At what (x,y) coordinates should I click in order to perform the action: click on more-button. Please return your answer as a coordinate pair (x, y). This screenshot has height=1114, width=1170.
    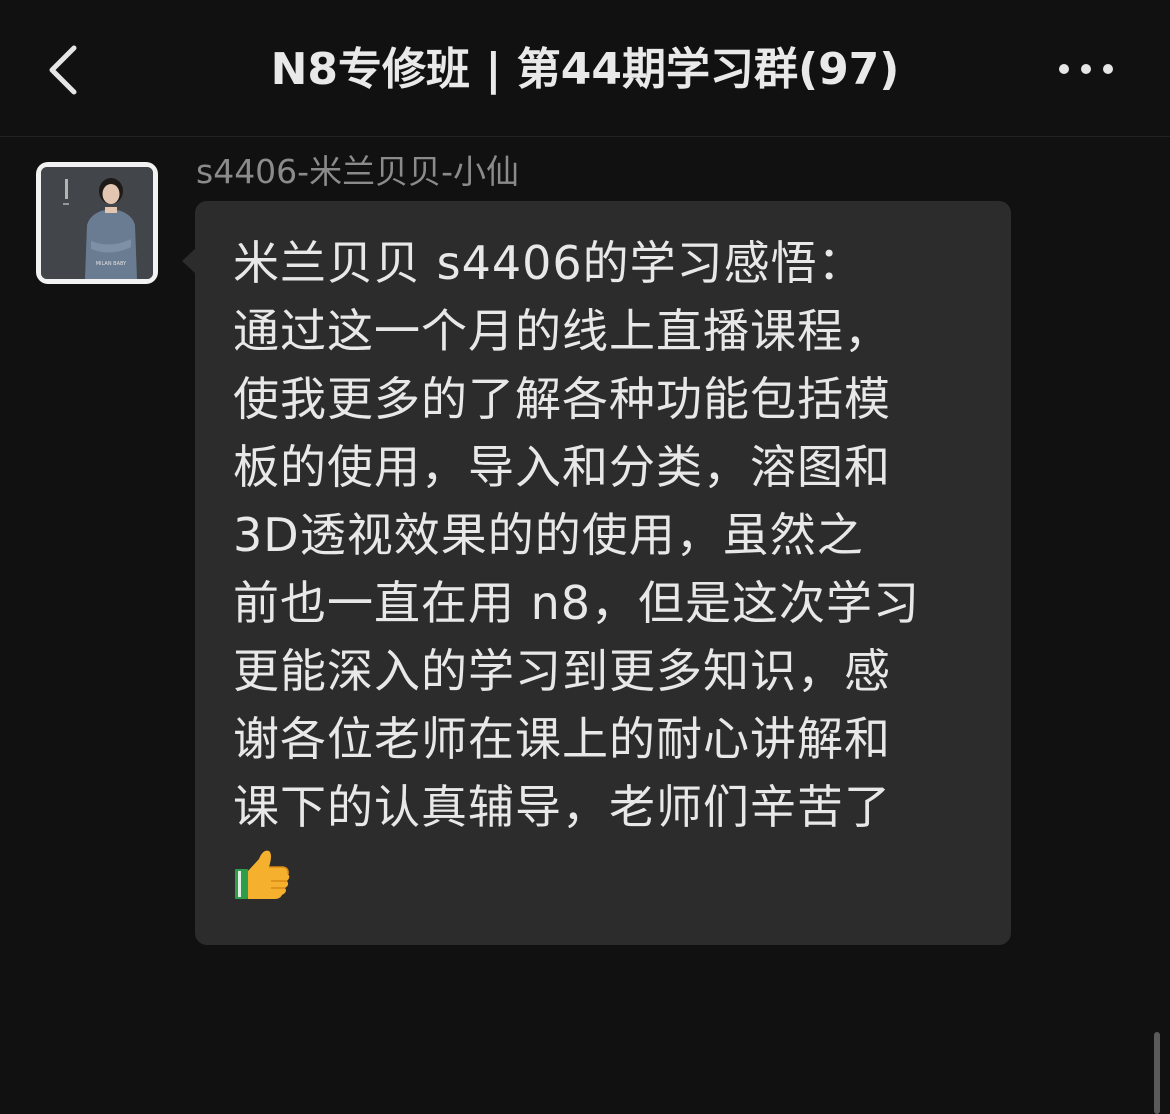
    Looking at the image, I should click on (1090, 69).